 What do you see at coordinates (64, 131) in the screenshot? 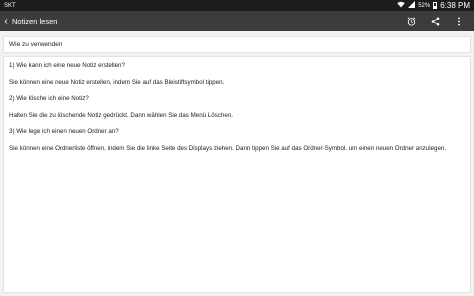
I see `note-paragraph: 3) Wie lege ich einen neuen Ordner an?` at bounding box center [64, 131].